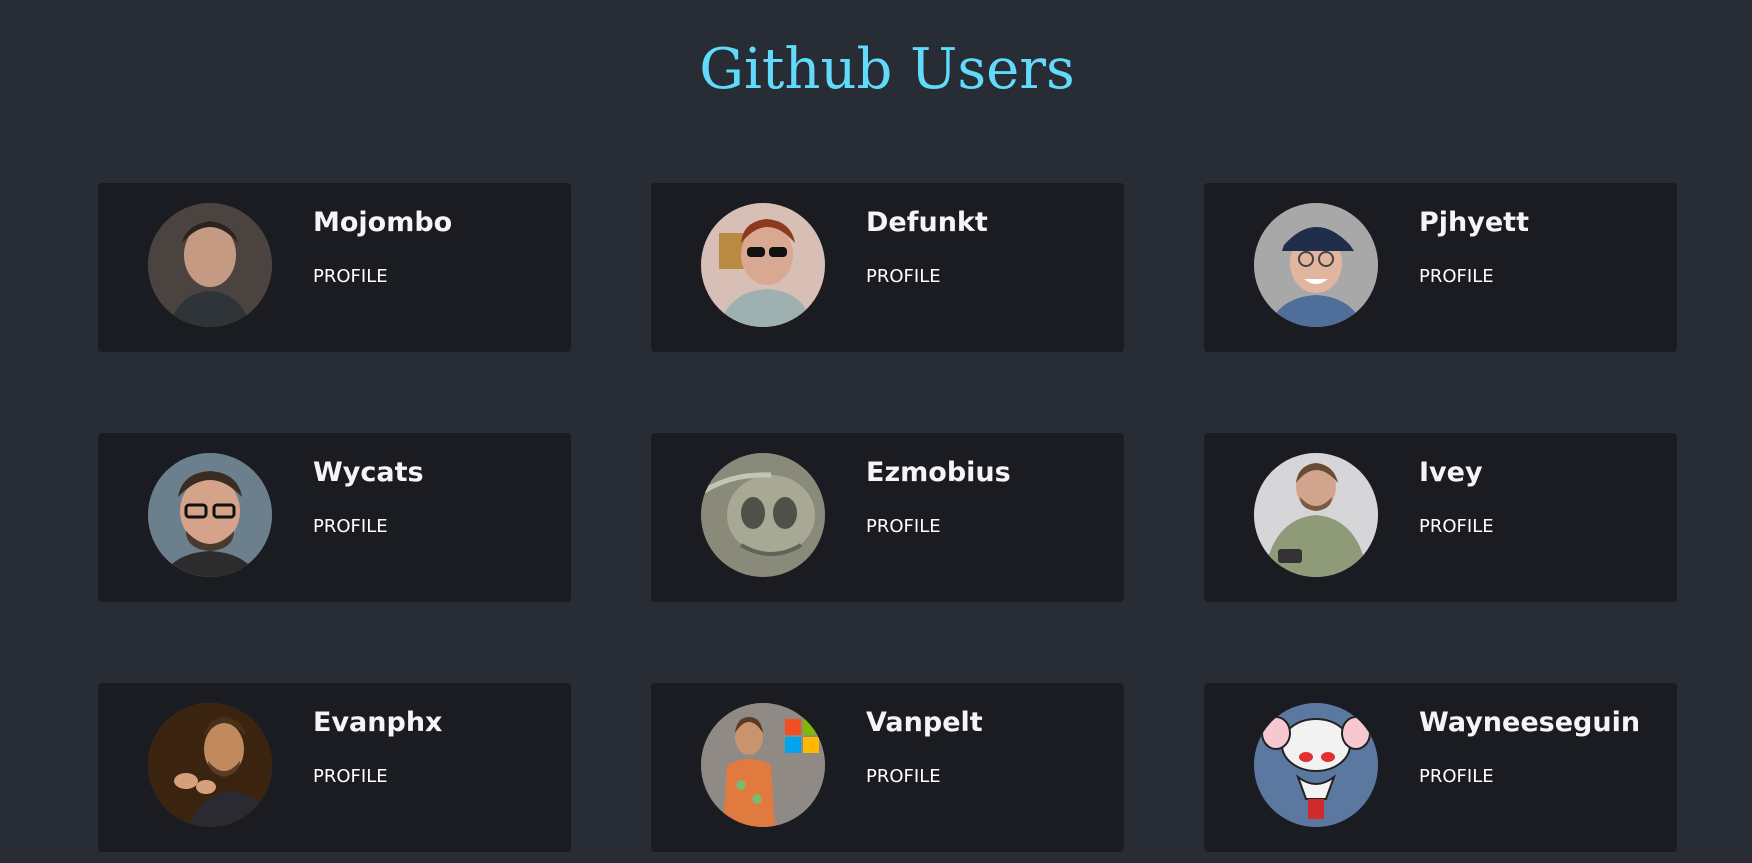 The image size is (1752, 863). I want to click on user-name: Evanphx, so click(378, 722).